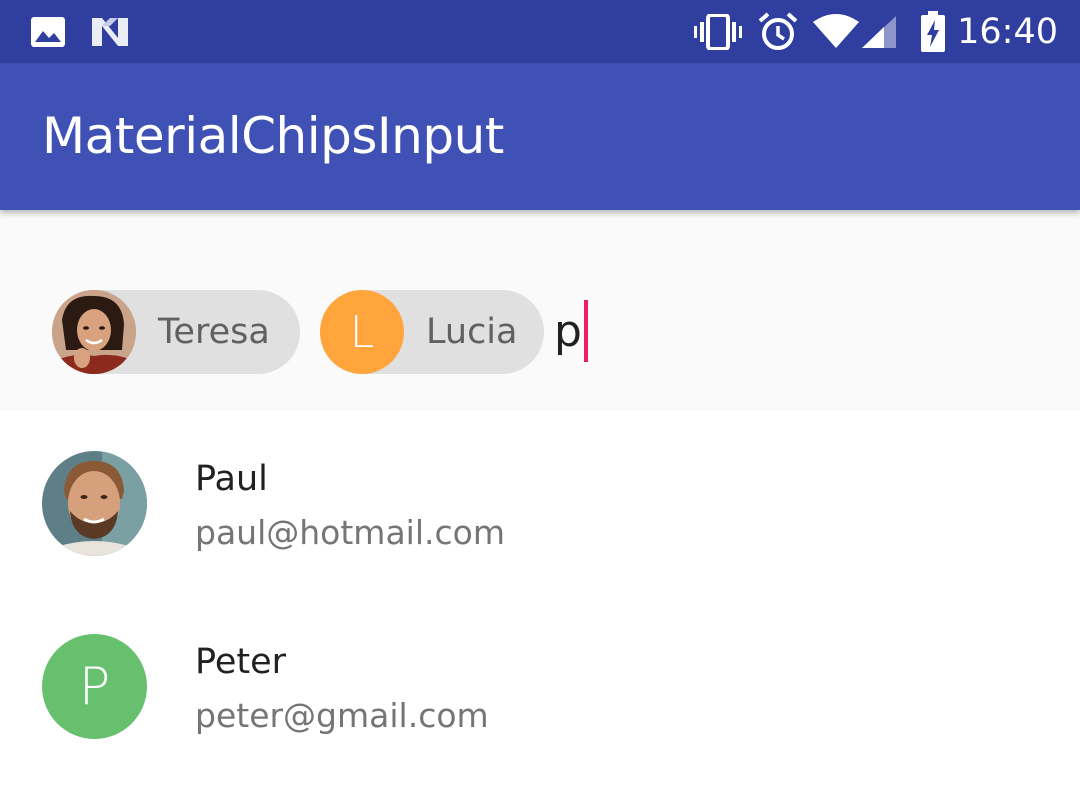 This screenshot has height=796, width=1080. I want to click on paul-avatar, so click(94, 503).